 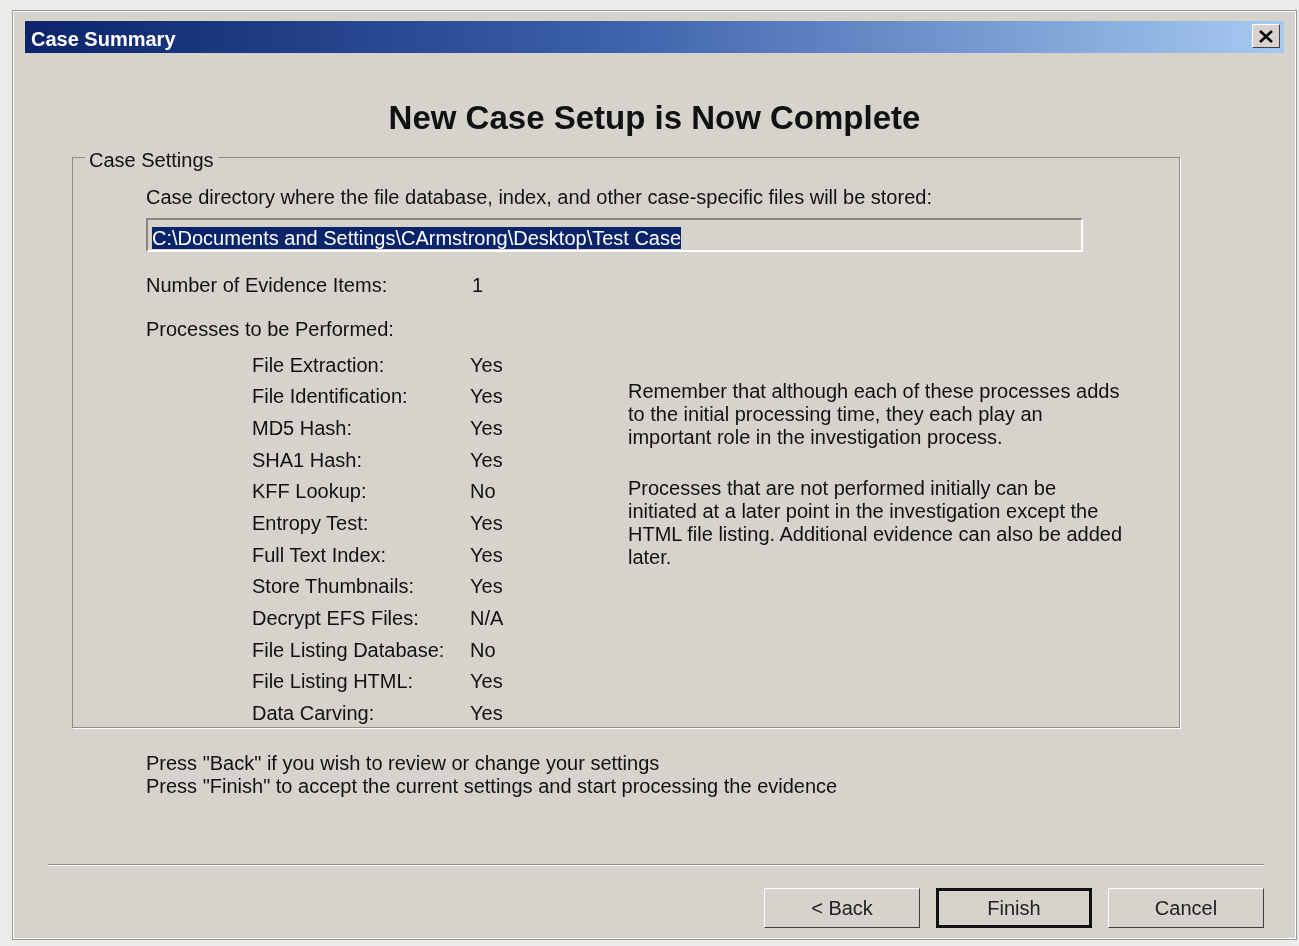 What do you see at coordinates (875, 522) in the screenshot?
I see `note-paragraph: Processes that are not performed initially can be initiated at a later point in the investigation except the HTML file listing. Additional evidence can also be added later.` at bounding box center [875, 522].